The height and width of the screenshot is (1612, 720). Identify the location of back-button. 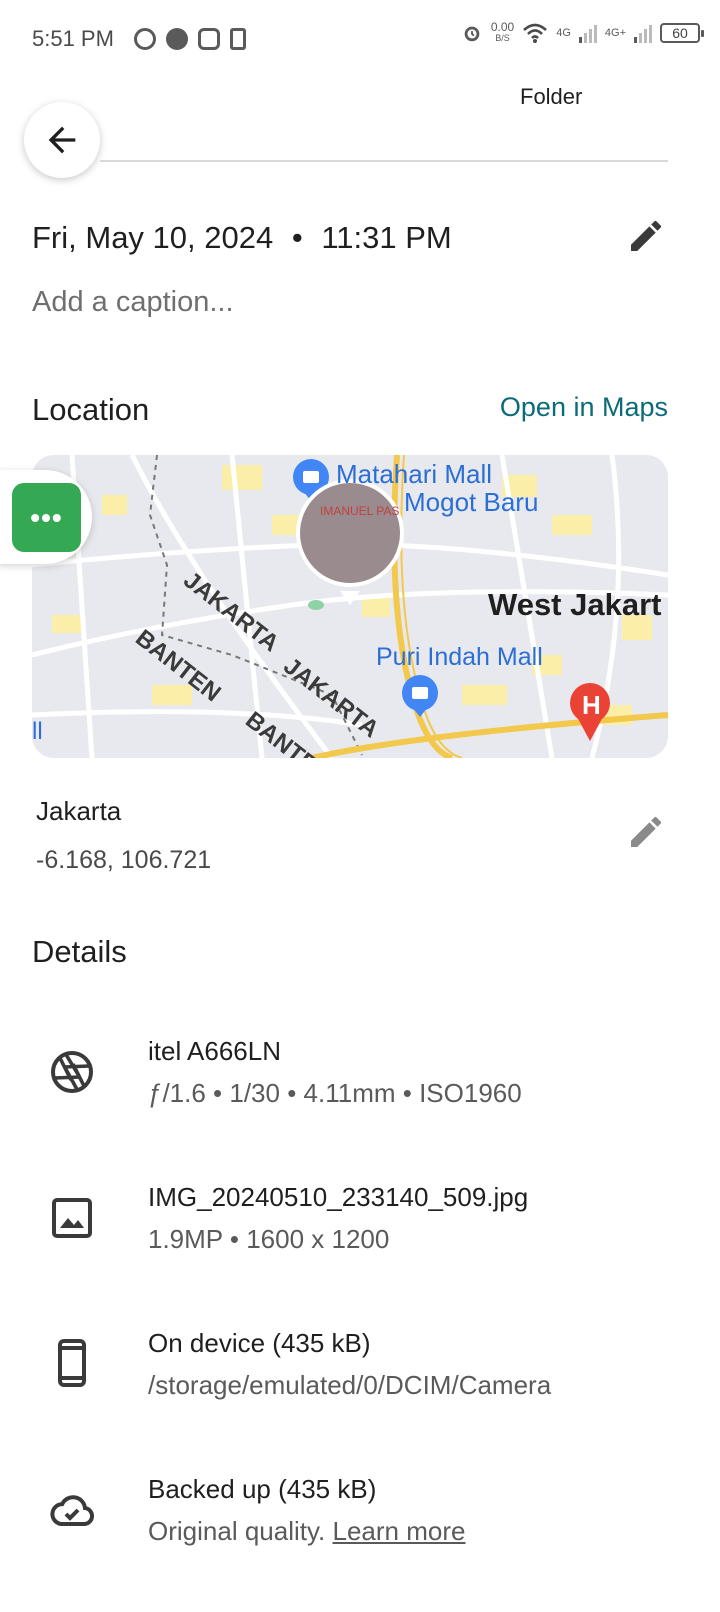
(62, 140).